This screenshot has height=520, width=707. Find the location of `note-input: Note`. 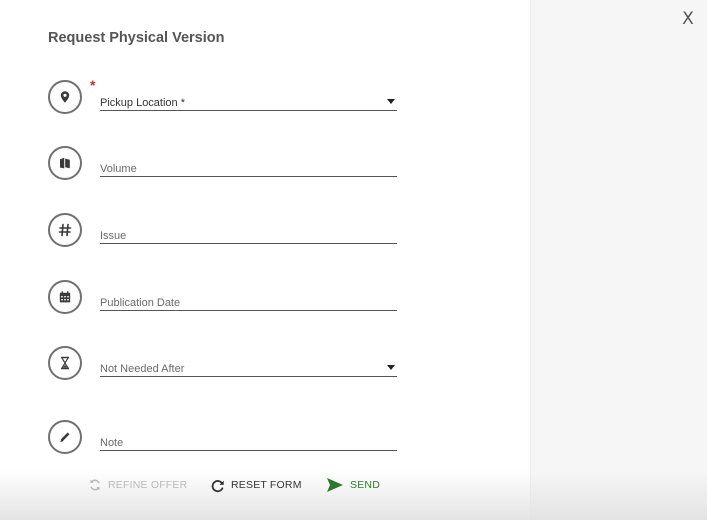

note-input: Note is located at coordinates (248, 438).